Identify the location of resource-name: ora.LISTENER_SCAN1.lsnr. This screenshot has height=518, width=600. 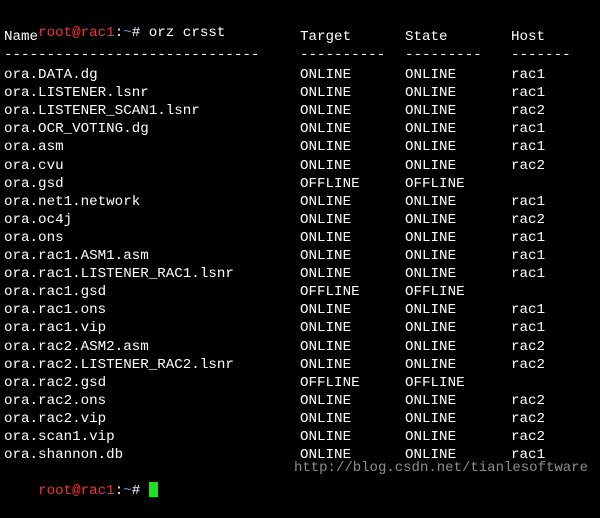
(102, 111).